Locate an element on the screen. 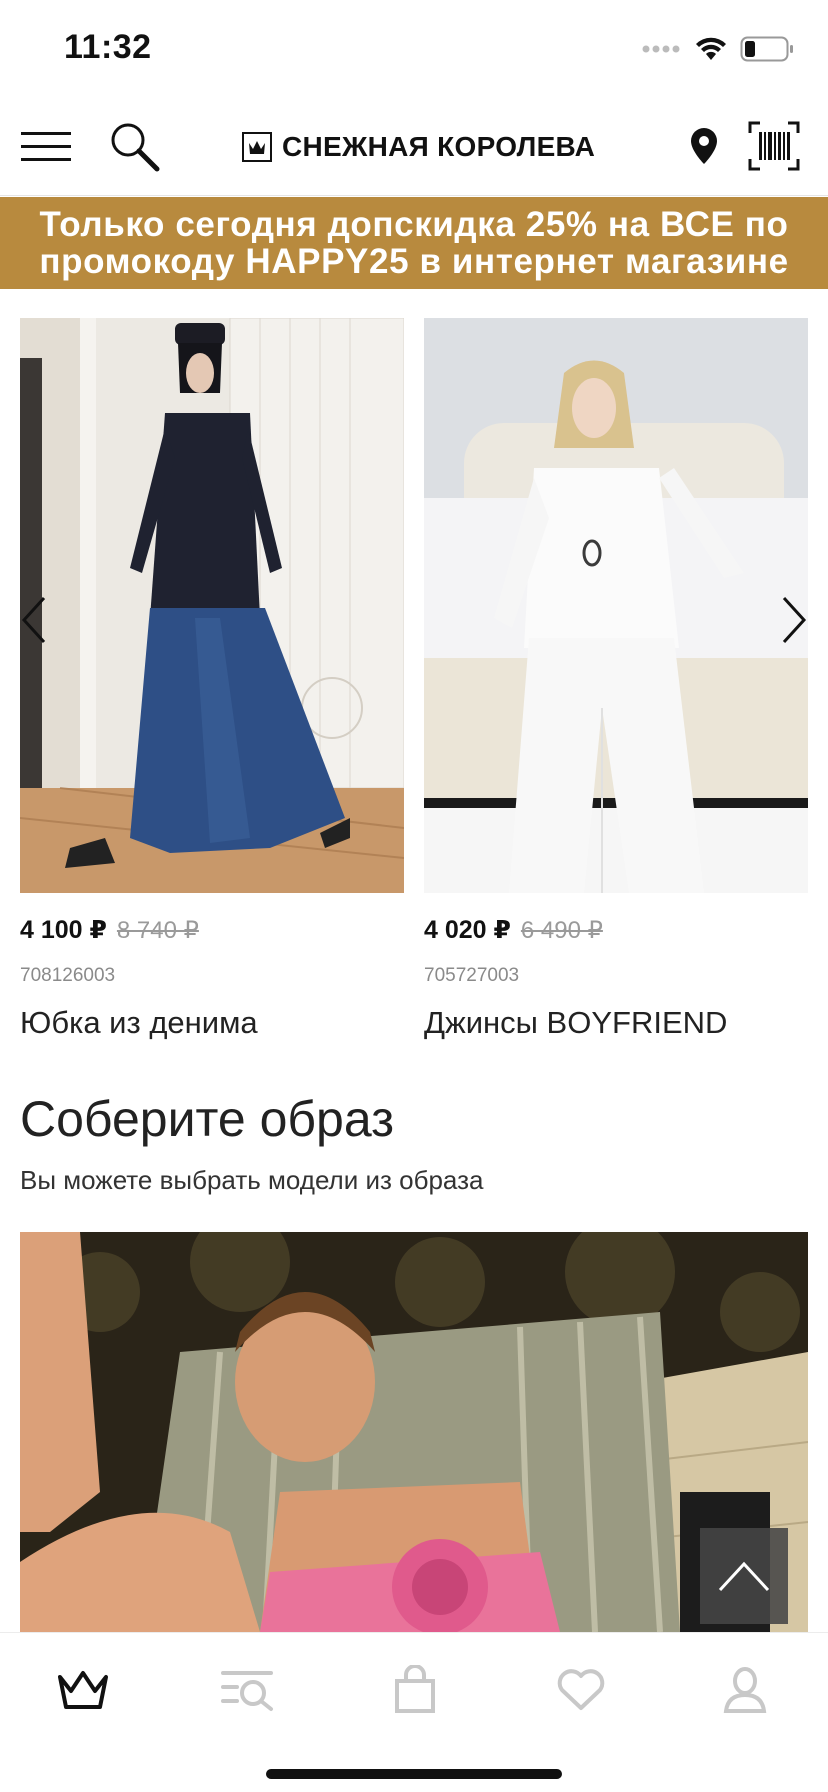  barcode-scan-button is located at coordinates (774, 146).